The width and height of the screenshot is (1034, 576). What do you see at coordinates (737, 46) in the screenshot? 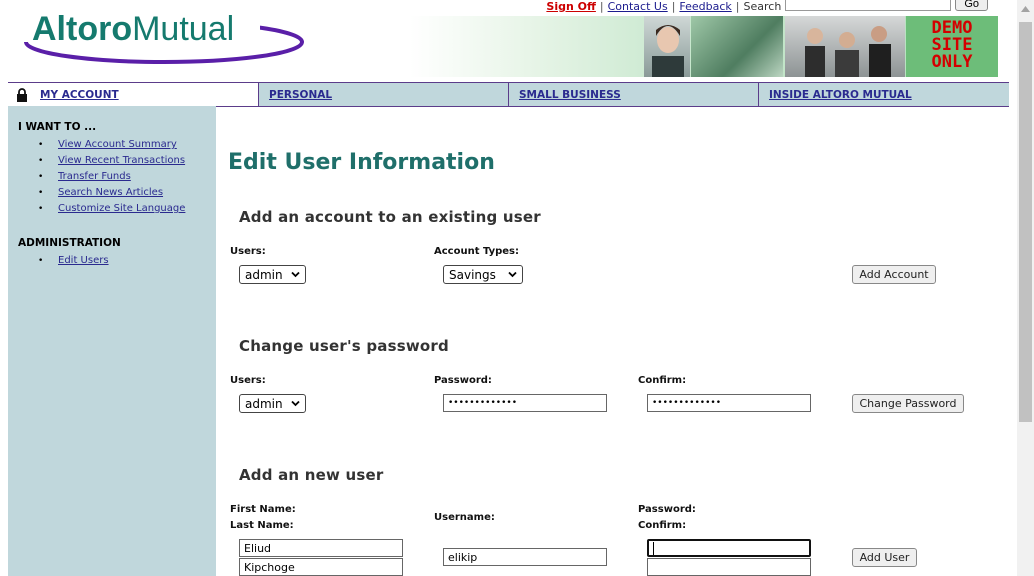
I see `banner-photo-cards` at bounding box center [737, 46].